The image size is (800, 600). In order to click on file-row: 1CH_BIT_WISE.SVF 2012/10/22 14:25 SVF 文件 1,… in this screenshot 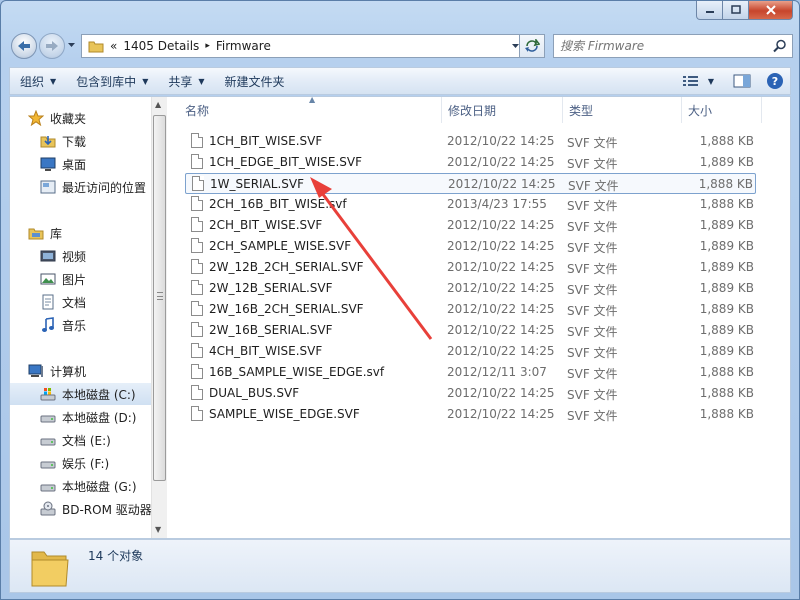, I will do `click(470, 141)`.